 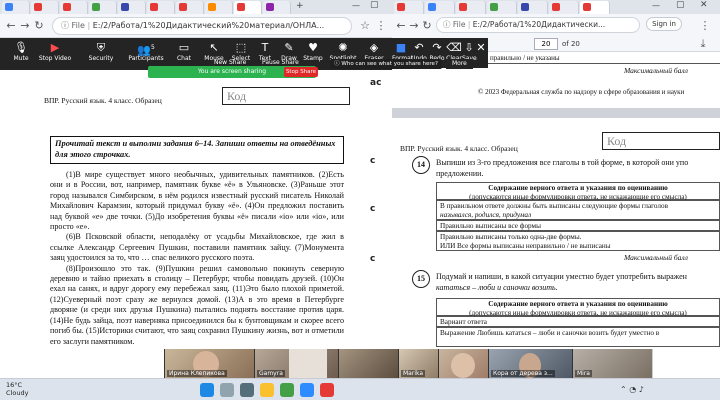 I want to click on participant-video, so click(x=308, y=363).